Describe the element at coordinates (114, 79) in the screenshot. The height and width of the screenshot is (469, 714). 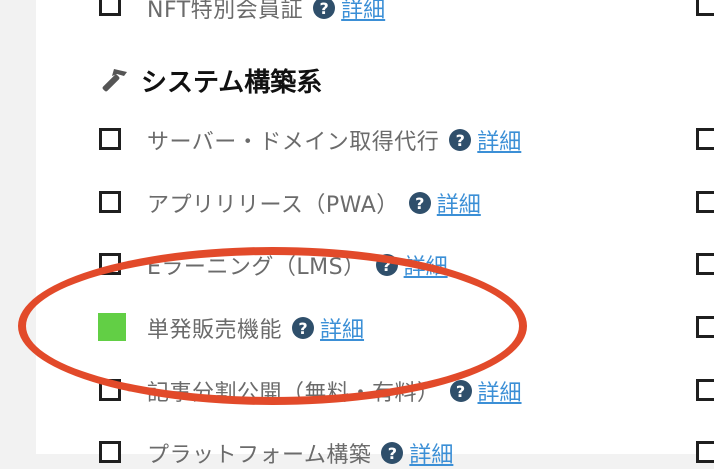
I see `hammer-icon` at that location.